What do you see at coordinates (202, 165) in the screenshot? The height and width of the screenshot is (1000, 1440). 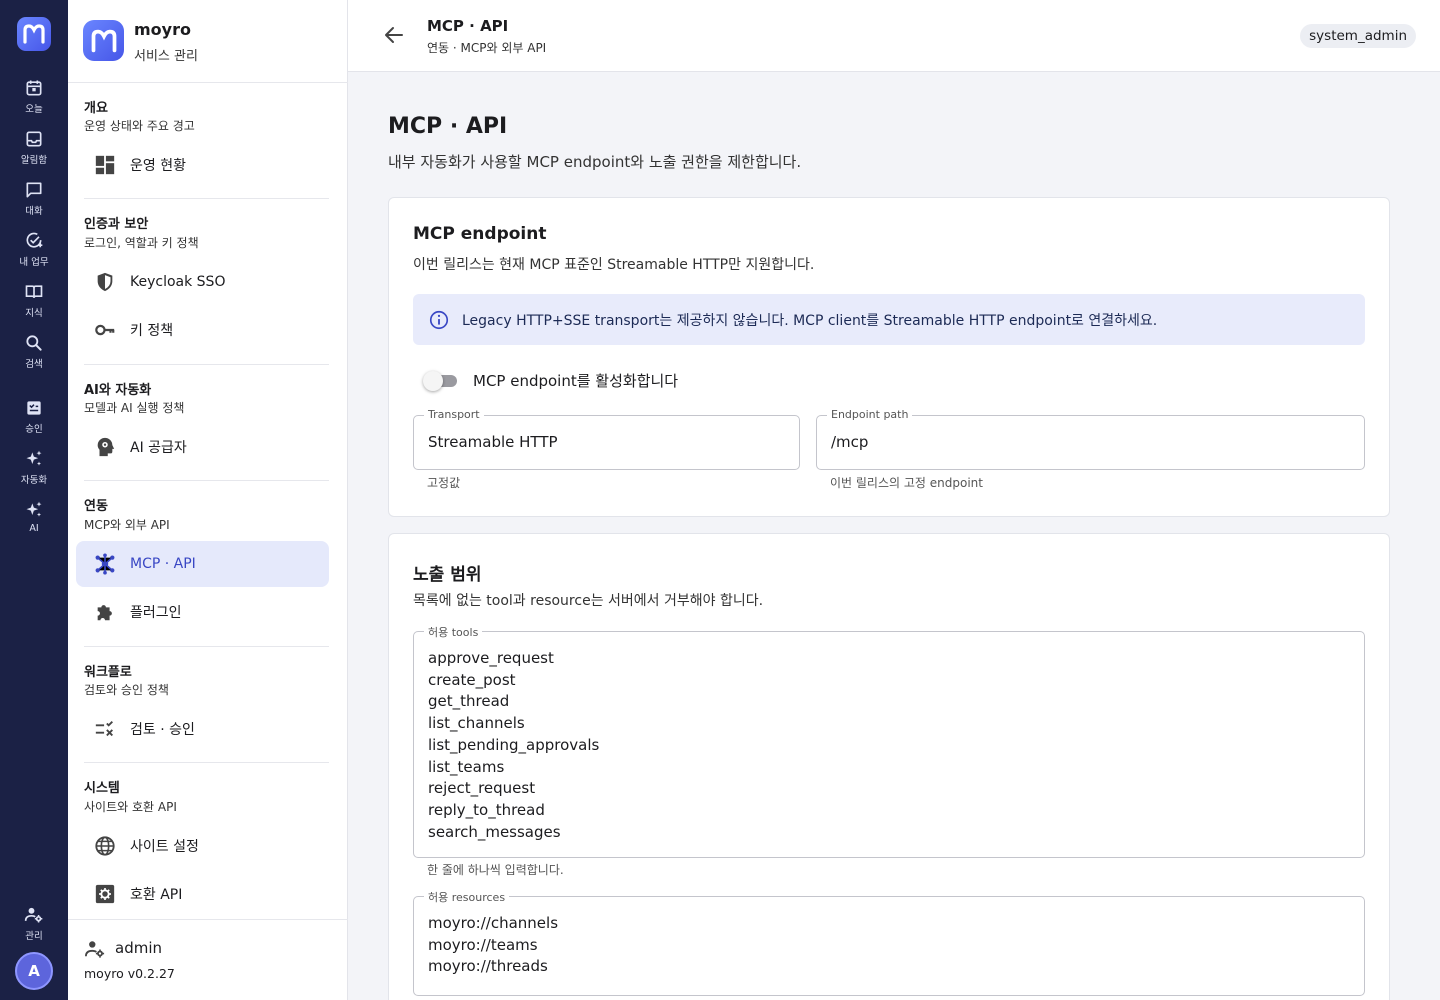 I see `sidebar-item-dashboard: 운영 현황` at bounding box center [202, 165].